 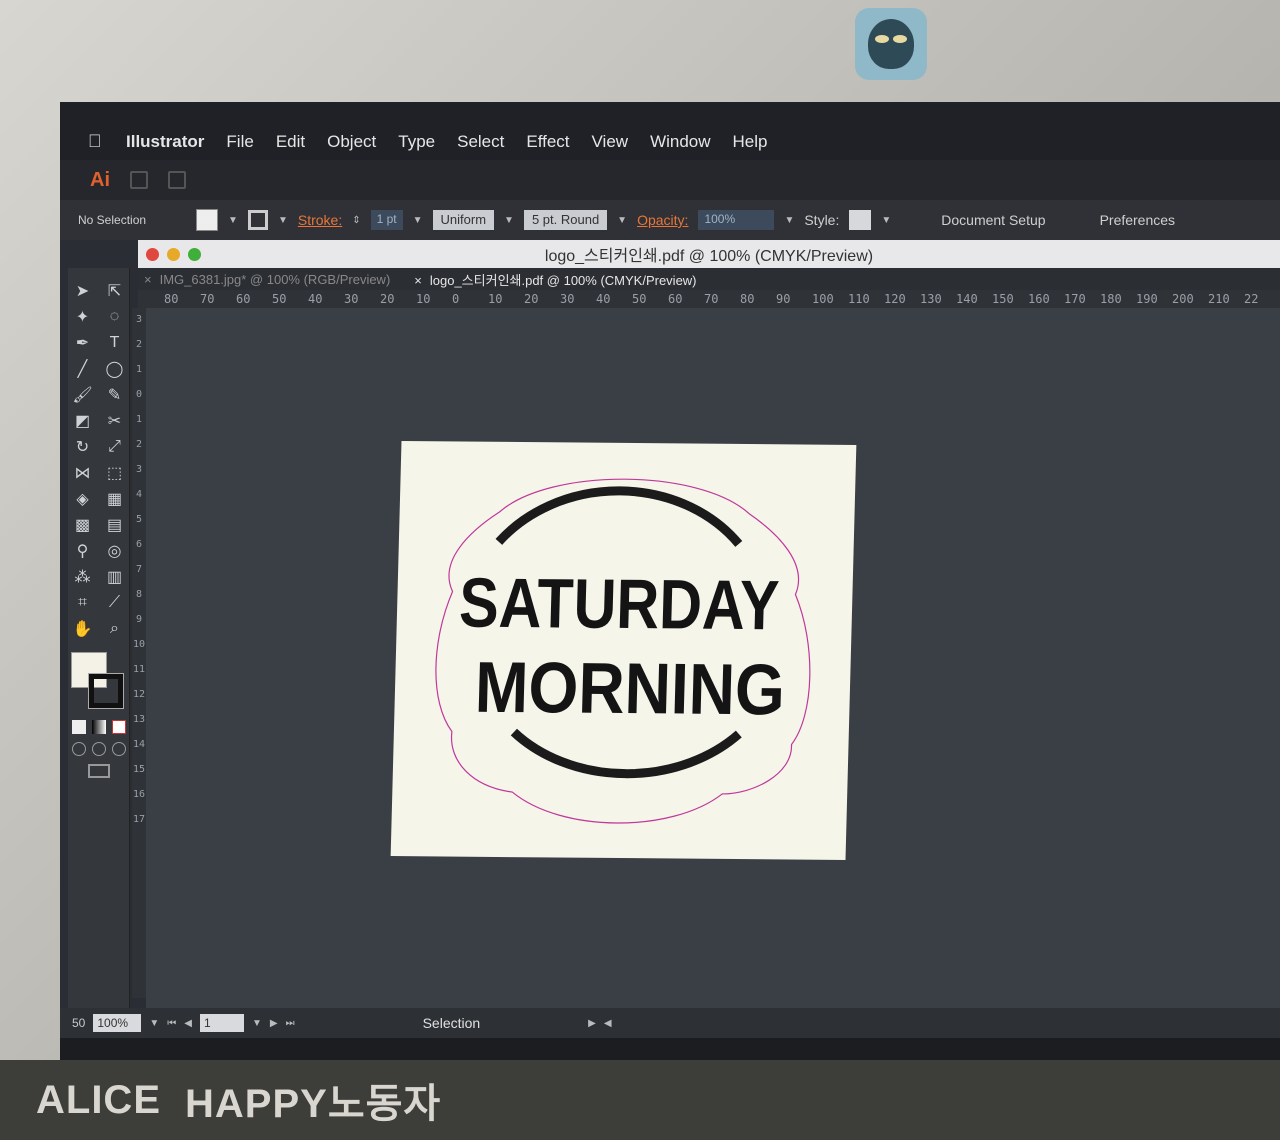 I want to click on ruler-tick: 40, so click(x=315, y=299).